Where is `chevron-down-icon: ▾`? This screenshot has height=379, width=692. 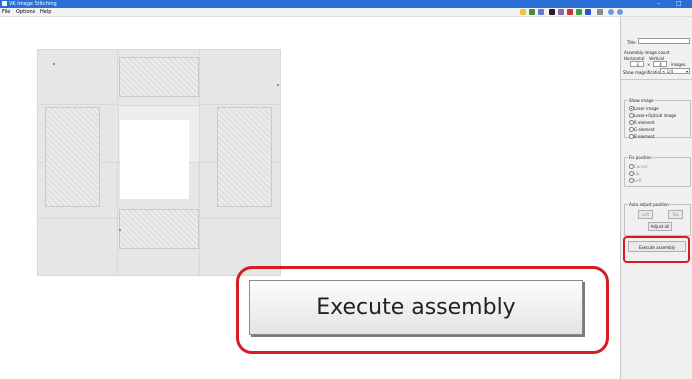 chevron-down-icon: ▾ is located at coordinates (686, 71).